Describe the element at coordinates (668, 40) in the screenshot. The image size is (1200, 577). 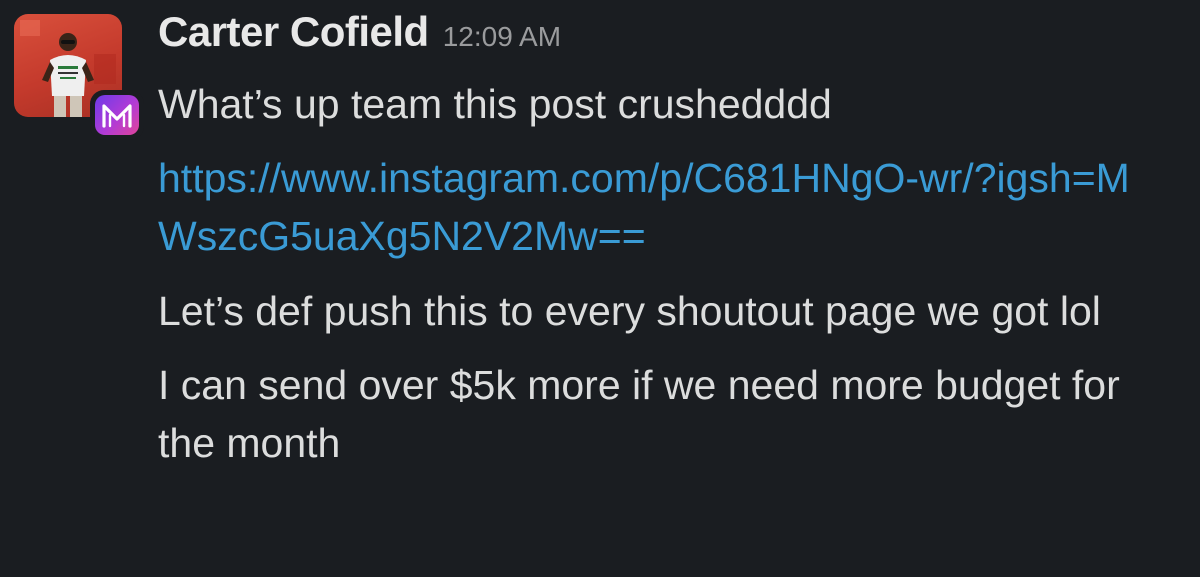
I see `message-header: Carter Cofield 12:09 AM` at that location.